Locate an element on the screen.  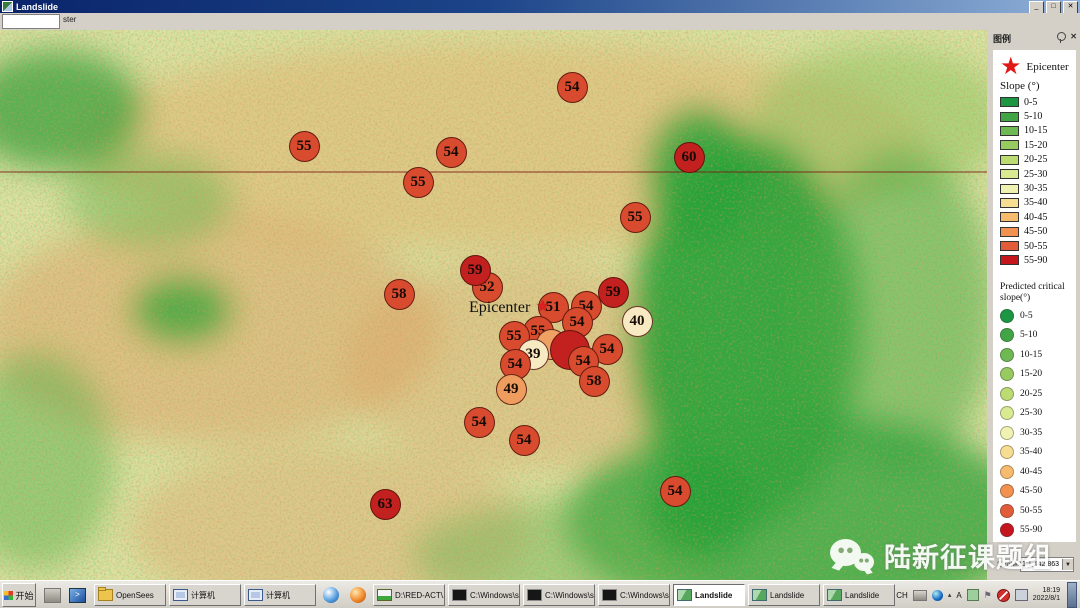
predicted-class-label: 5-10 is located at coordinates (1029, 335).